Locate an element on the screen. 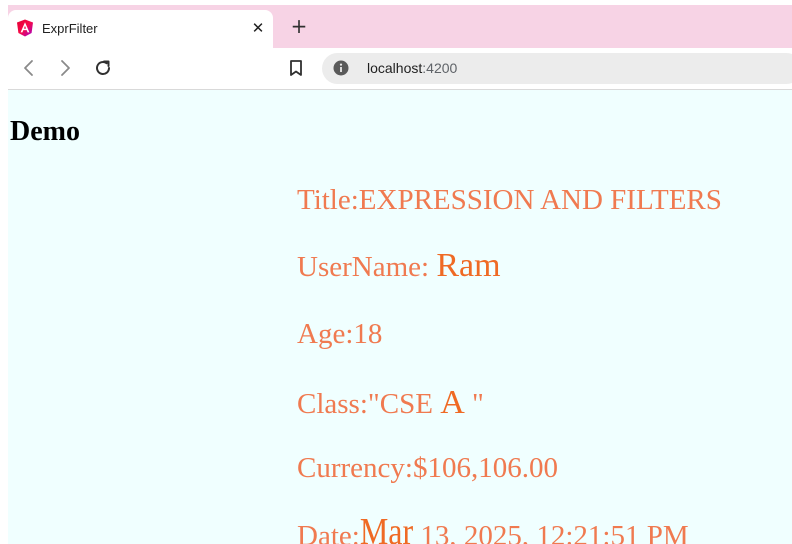 Image resolution: width=792 pixels, height=544 pixels. tab-exprfilter: ExprFilter ✕ is located at coordinates (140, 29).